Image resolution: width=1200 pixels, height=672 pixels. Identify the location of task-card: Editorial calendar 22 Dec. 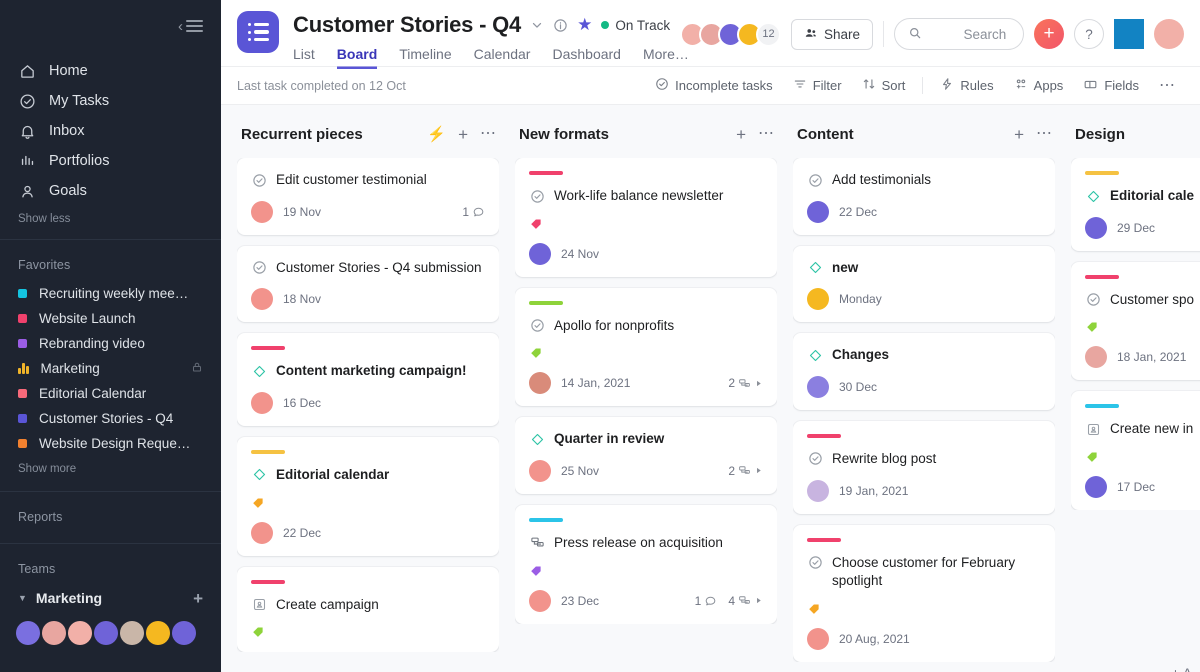
(368, 496).